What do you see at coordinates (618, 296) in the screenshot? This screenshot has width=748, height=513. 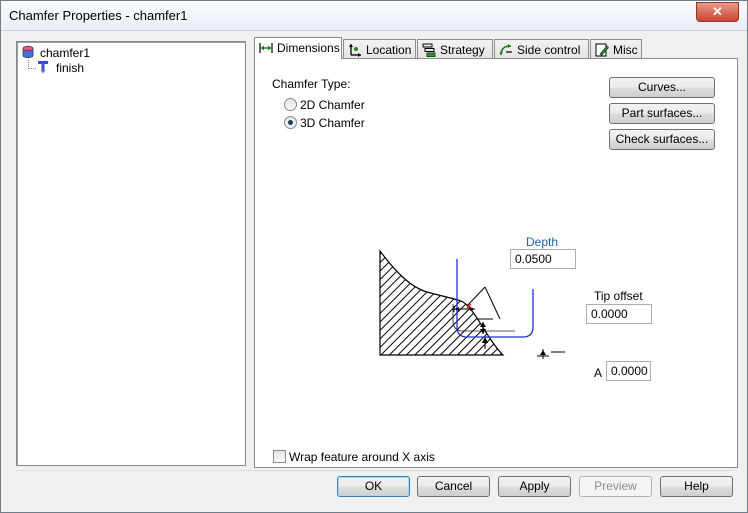 I see `tip-offset-label: Tip offset` at bounding box center [618, 296].